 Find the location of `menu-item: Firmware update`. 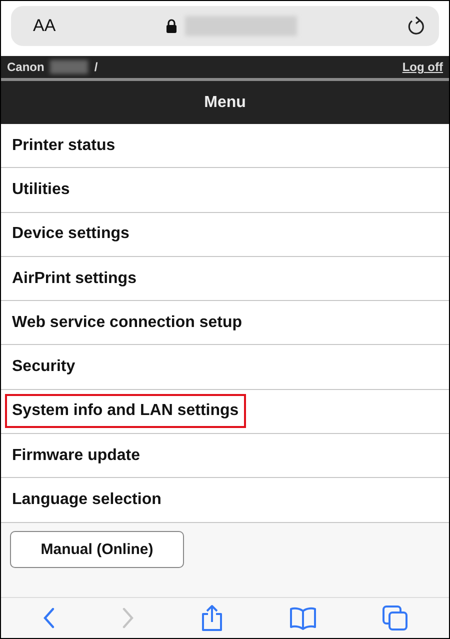

menu-item: Firmware update is located at coordinates (225, 456).